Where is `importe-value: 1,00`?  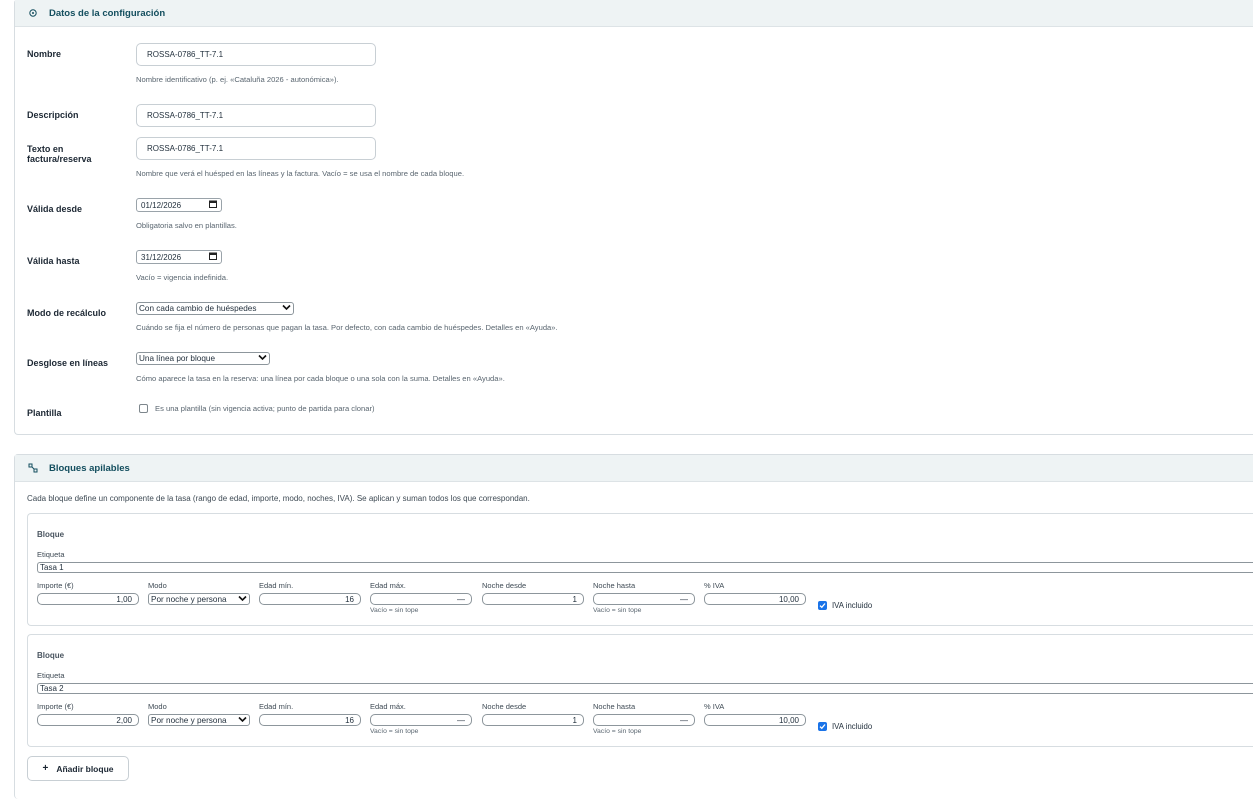
importe-value: 1,00 is located at coordinates (124, 599).